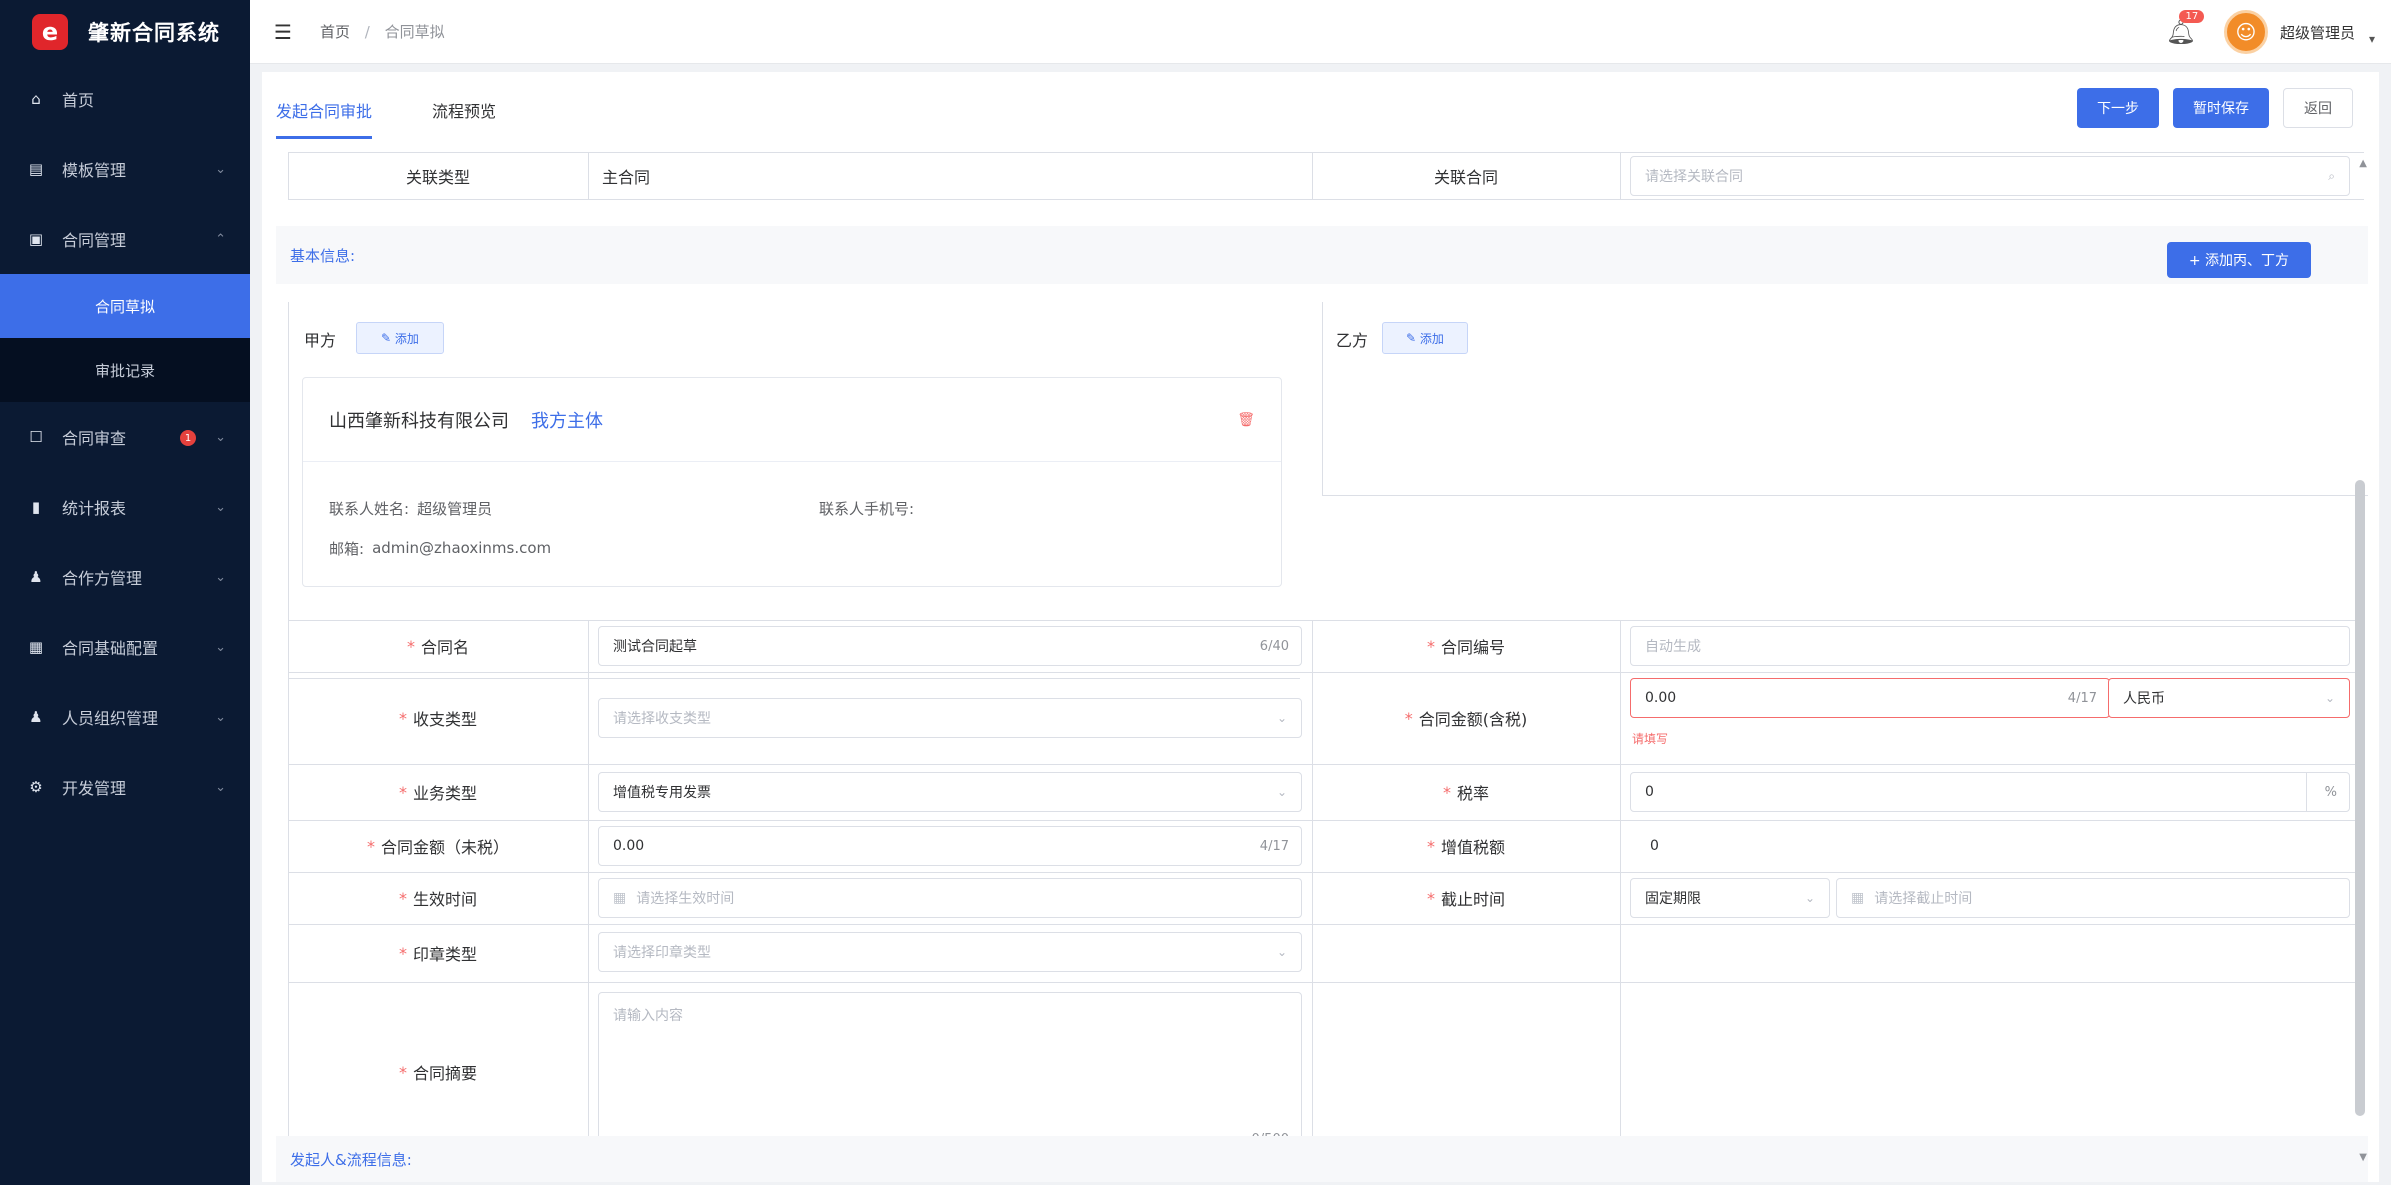 The width and height of the screenshot is (2391, 1185). What do you see at coordinates (94, 240) in the screenshot?
I see `sidebar-item-label: 合同管理` at bounding box center [94, 240].